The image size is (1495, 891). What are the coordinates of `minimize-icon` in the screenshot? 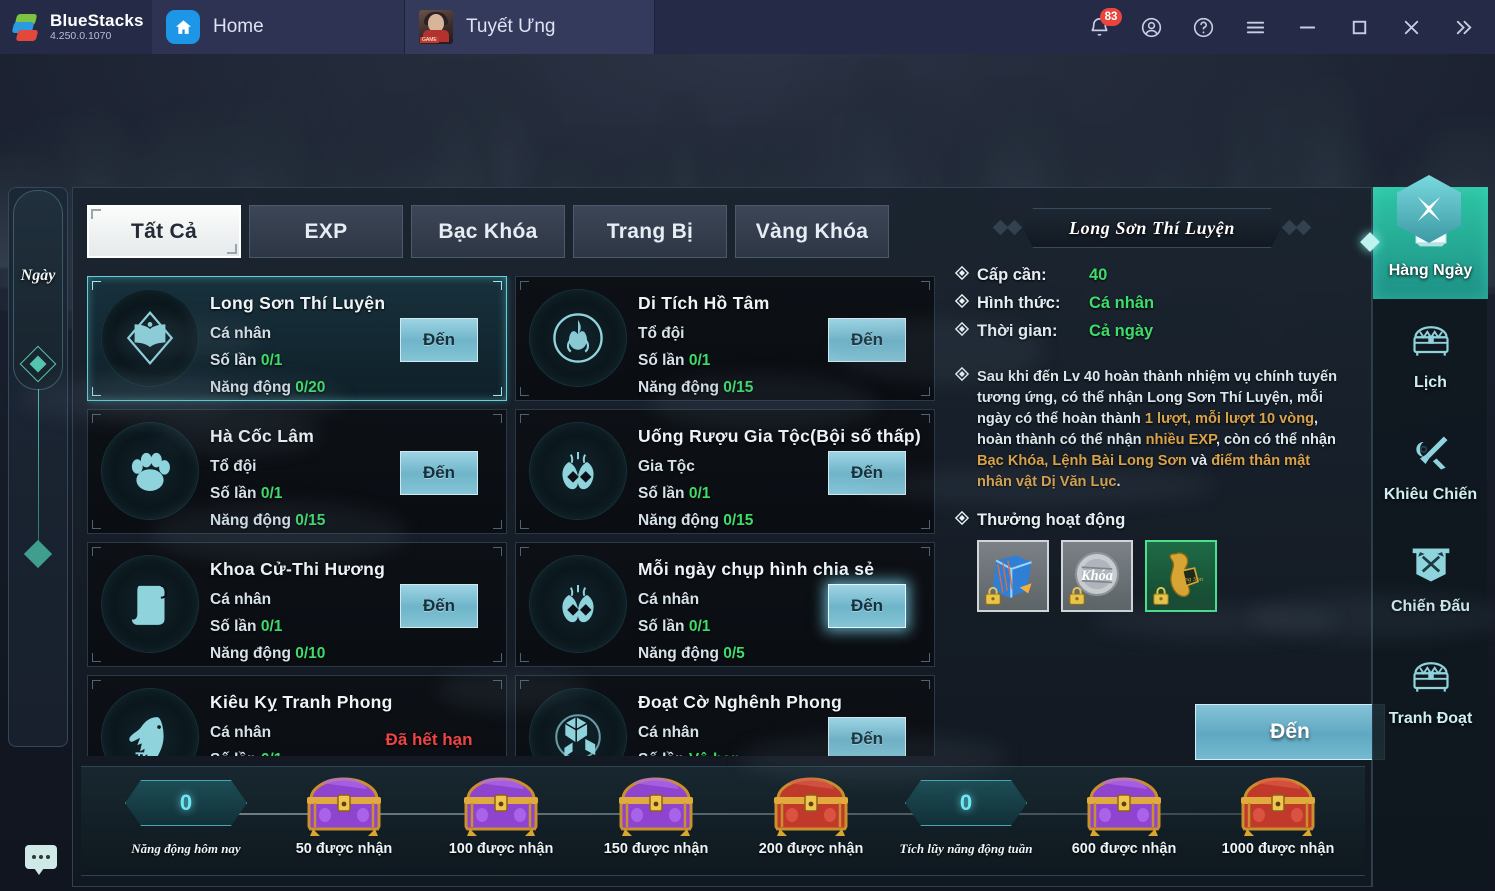 It's located at (1307, 27).